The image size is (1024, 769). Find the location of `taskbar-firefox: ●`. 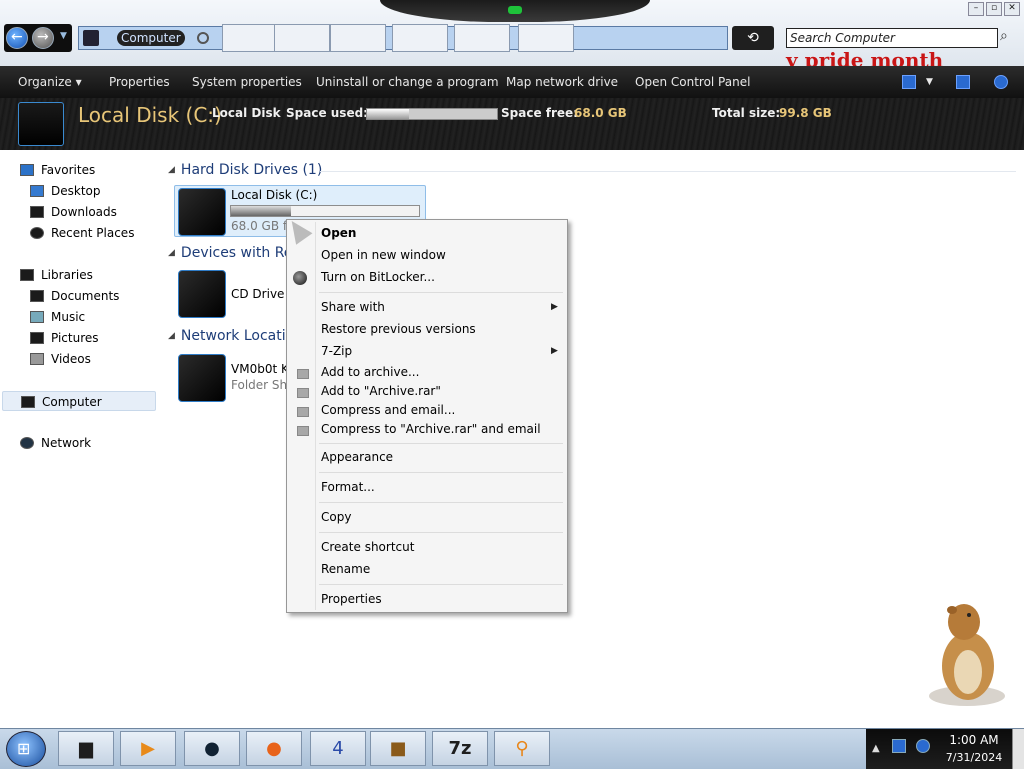

taskbar-firefox: ● is located at coordinates (274, 748).